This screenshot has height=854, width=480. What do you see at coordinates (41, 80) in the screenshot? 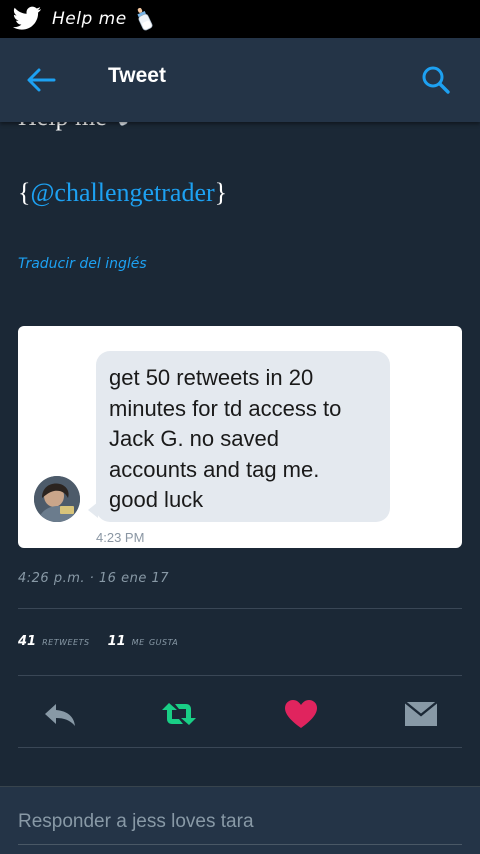
I see `back-arrow-icon` at bounding box center [41, 80].